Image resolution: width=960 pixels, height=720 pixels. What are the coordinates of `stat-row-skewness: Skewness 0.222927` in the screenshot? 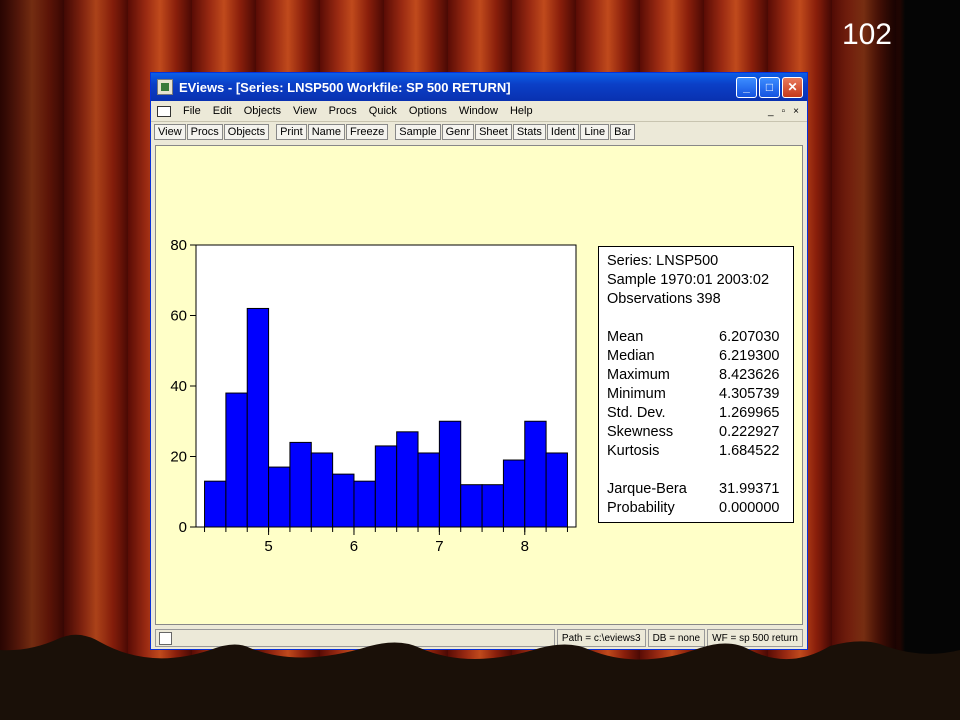 It's located at (696, 432).